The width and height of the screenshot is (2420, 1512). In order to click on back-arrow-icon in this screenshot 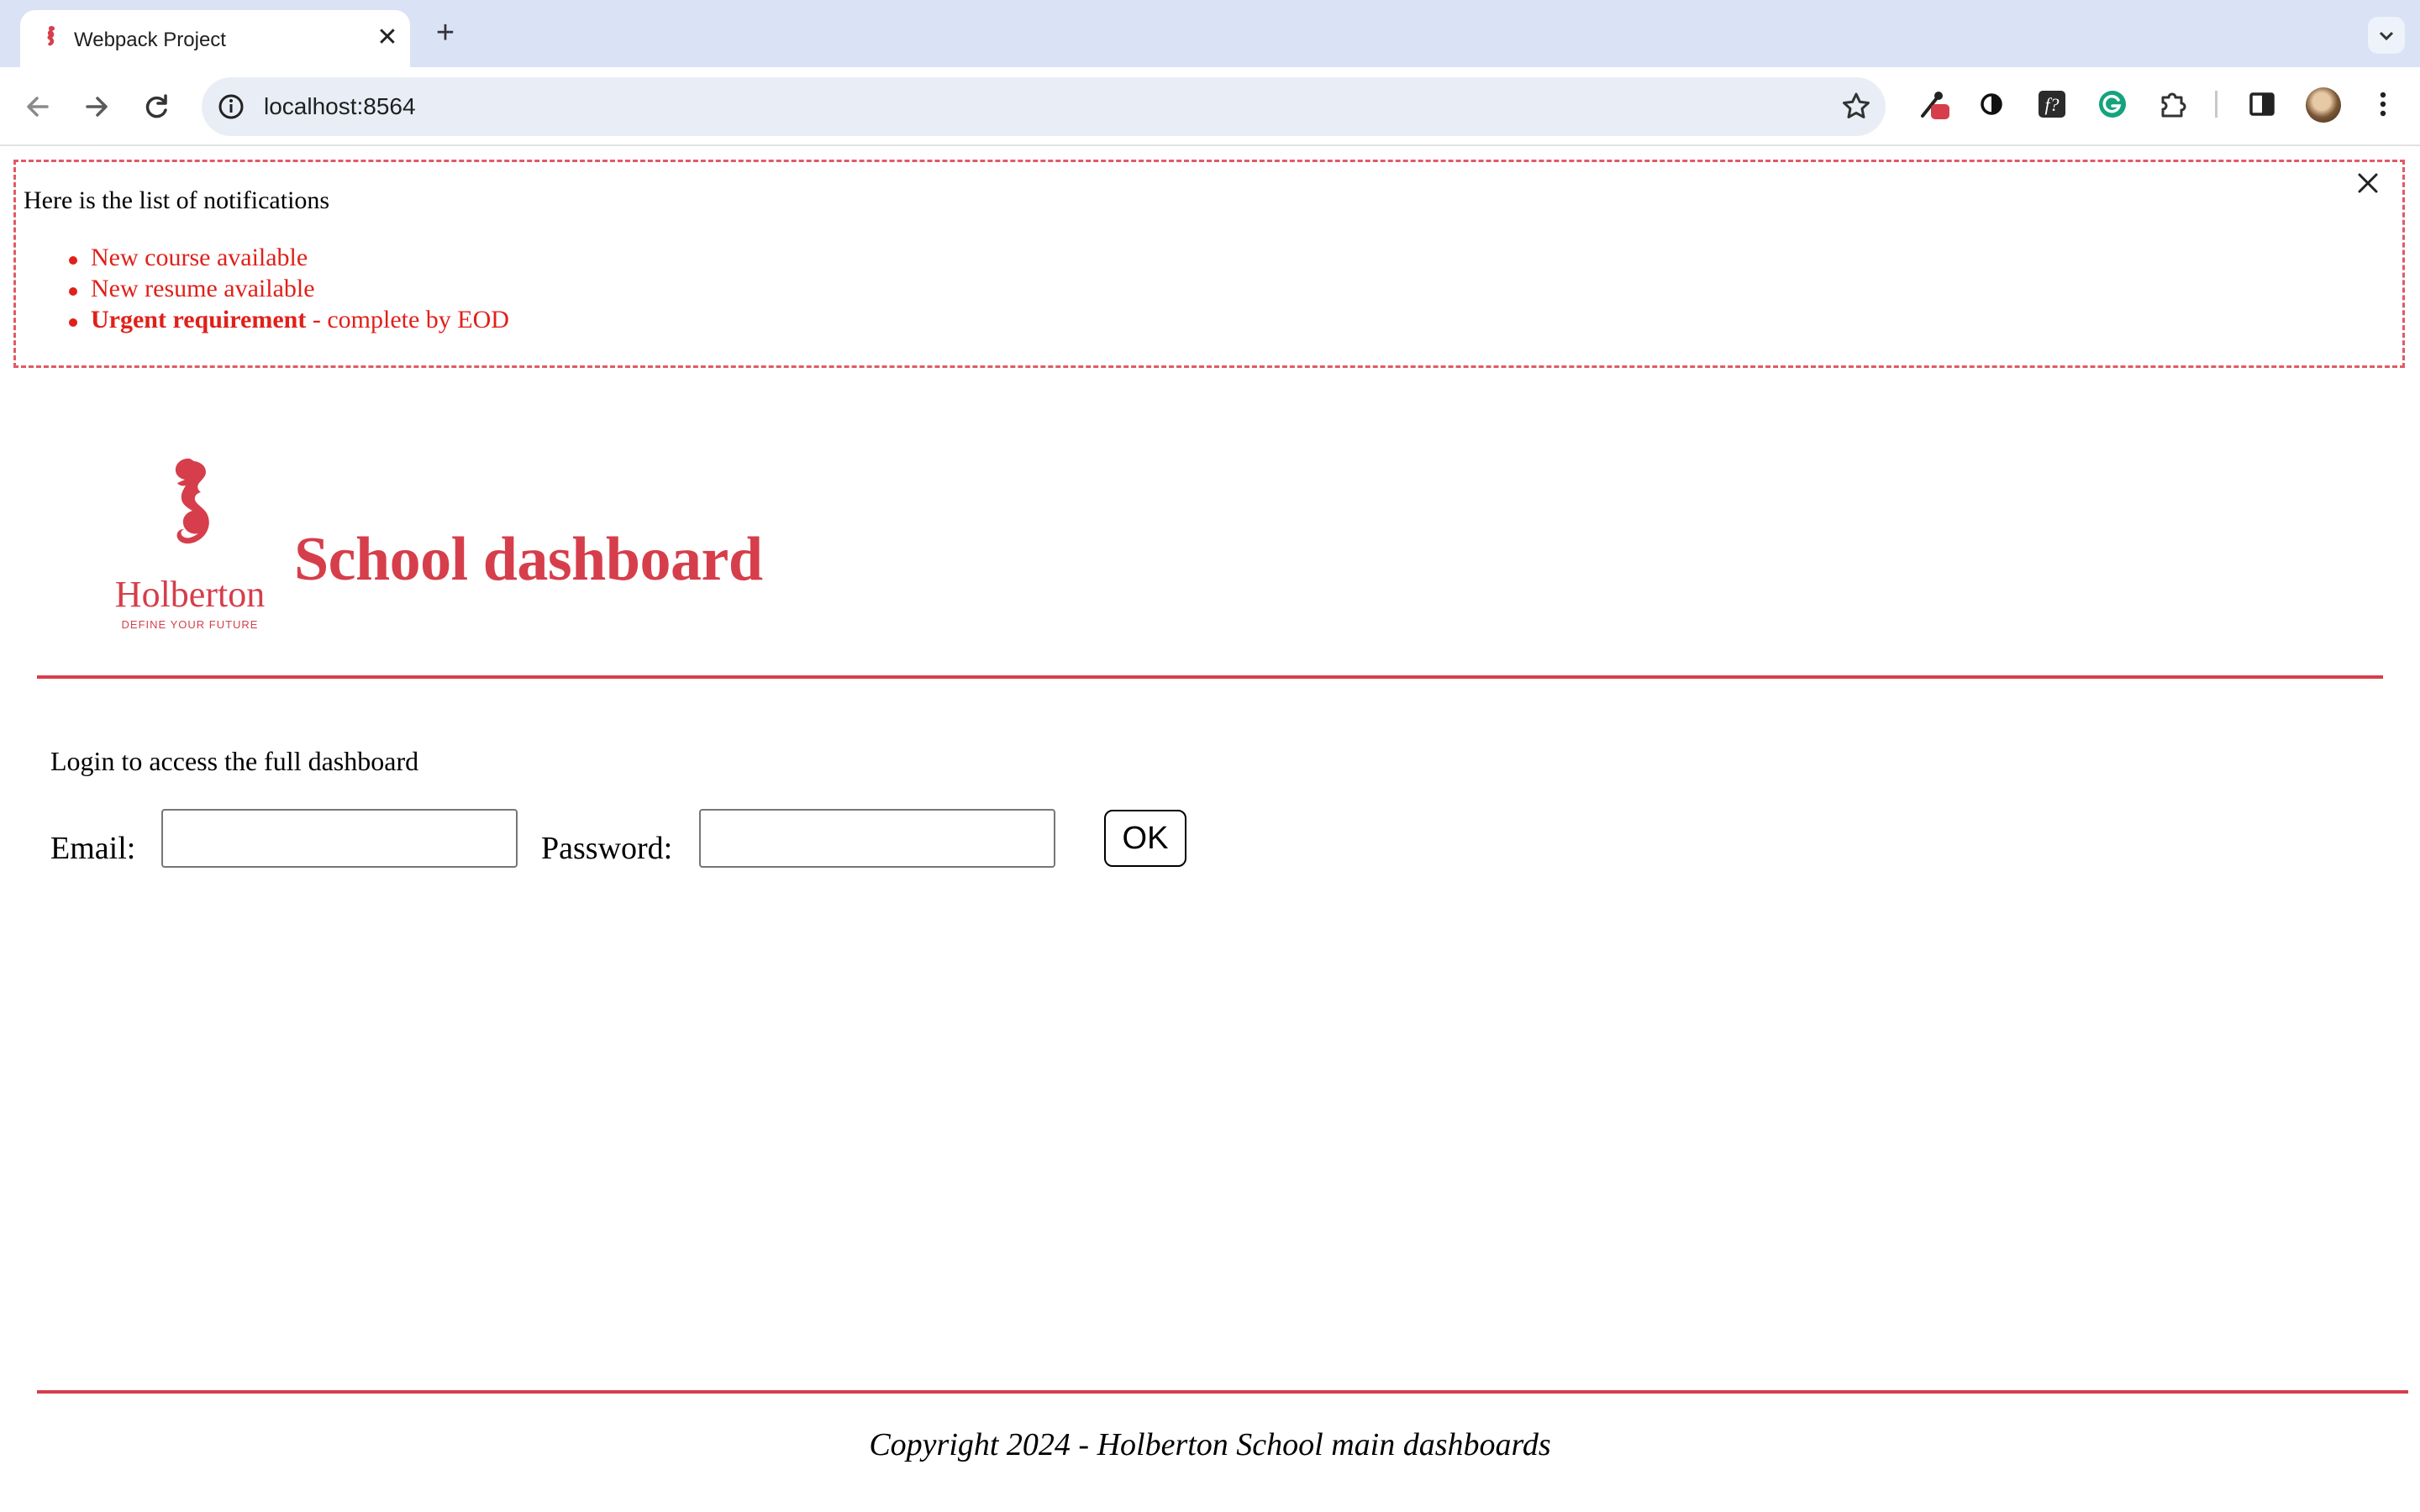, I will do `click(38, 107)`.